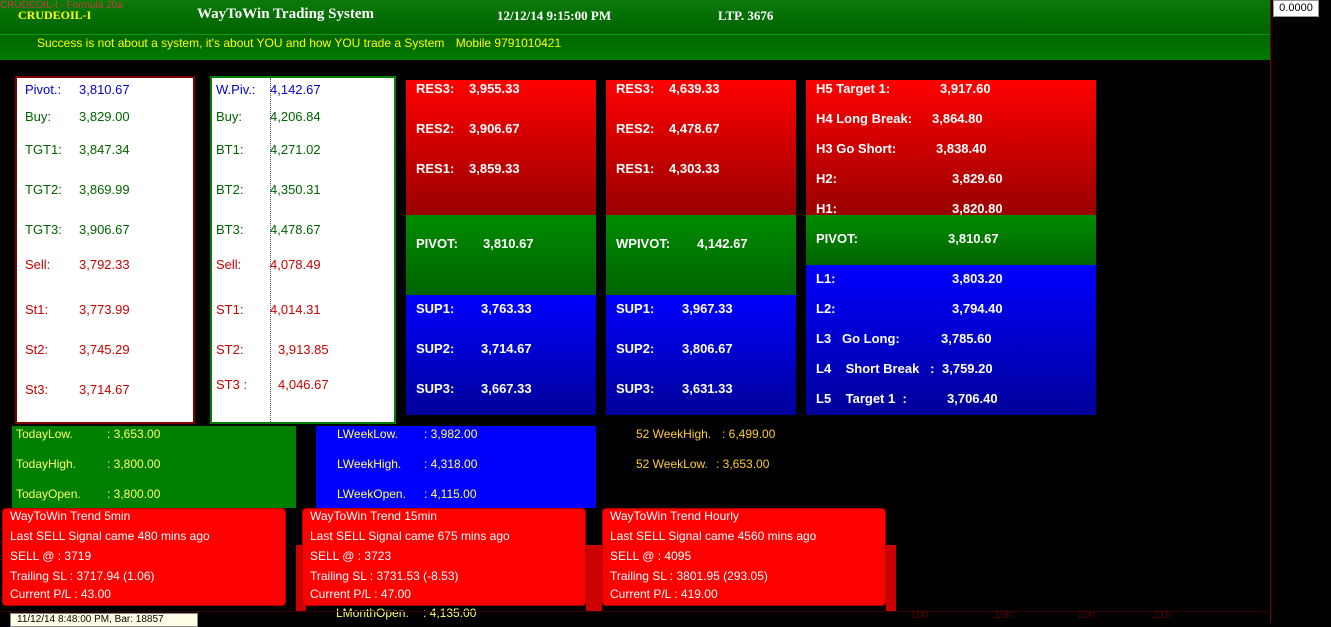 The width and height of the screenshot is (1331, 627). What do you see at coordinates (864, 118) in the screenshot?
I see `level-label: H4 Long Break:` at bounding box center [864, 118].